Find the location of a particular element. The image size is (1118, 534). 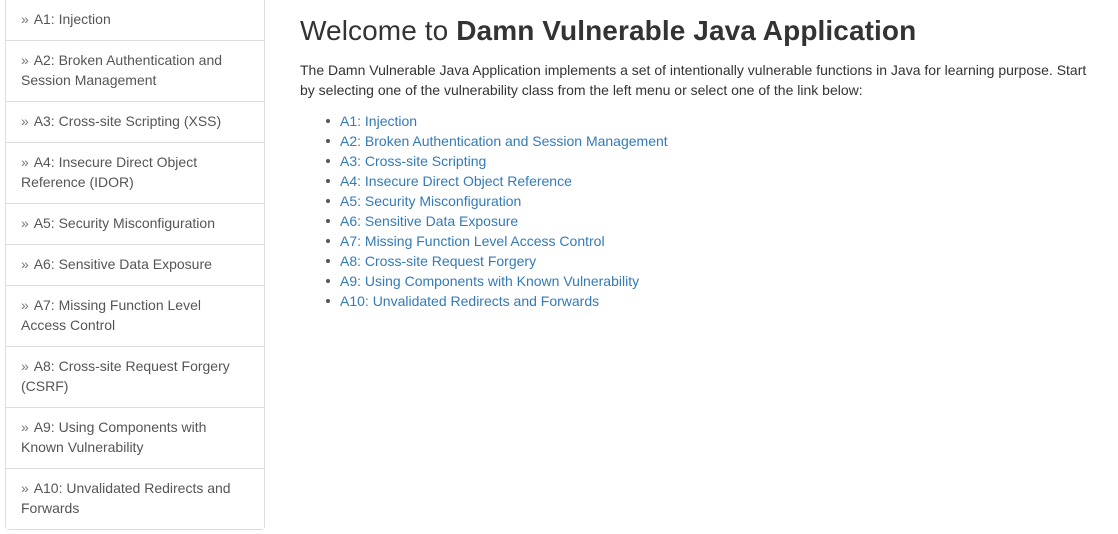

vulnerability-link-a8: A8: Cross-site Request Forgery is located at coordinates (438, 261).